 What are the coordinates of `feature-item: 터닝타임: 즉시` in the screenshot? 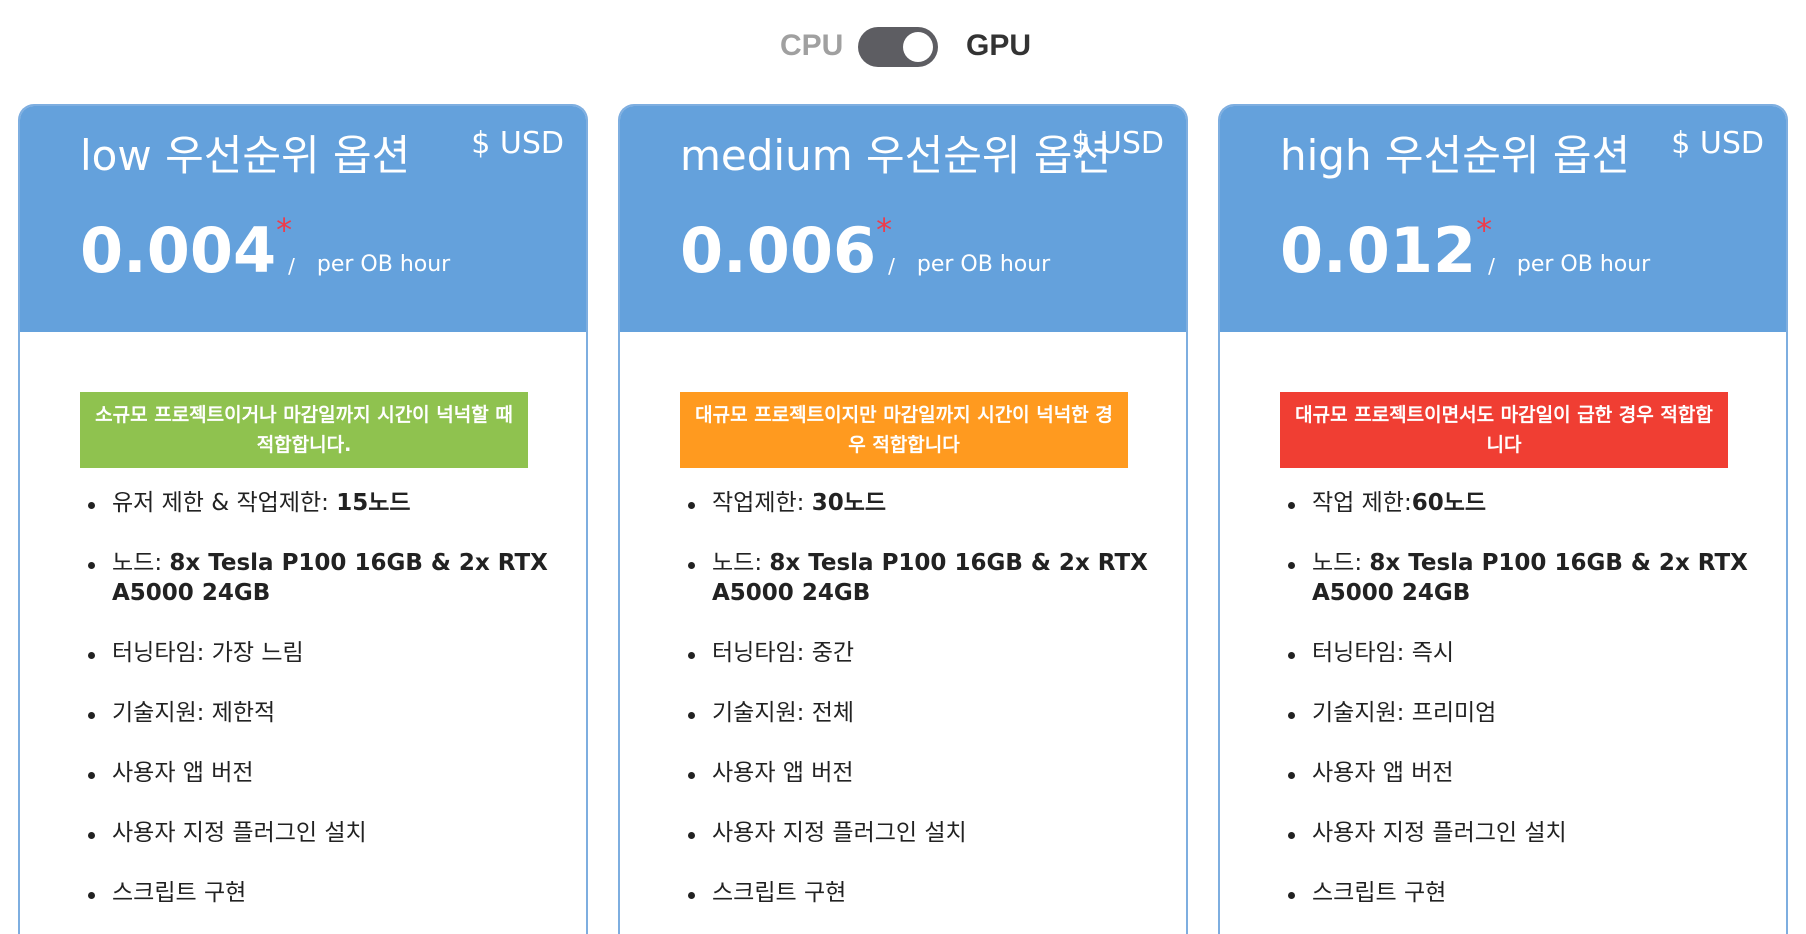 It's located at (1515, 653).